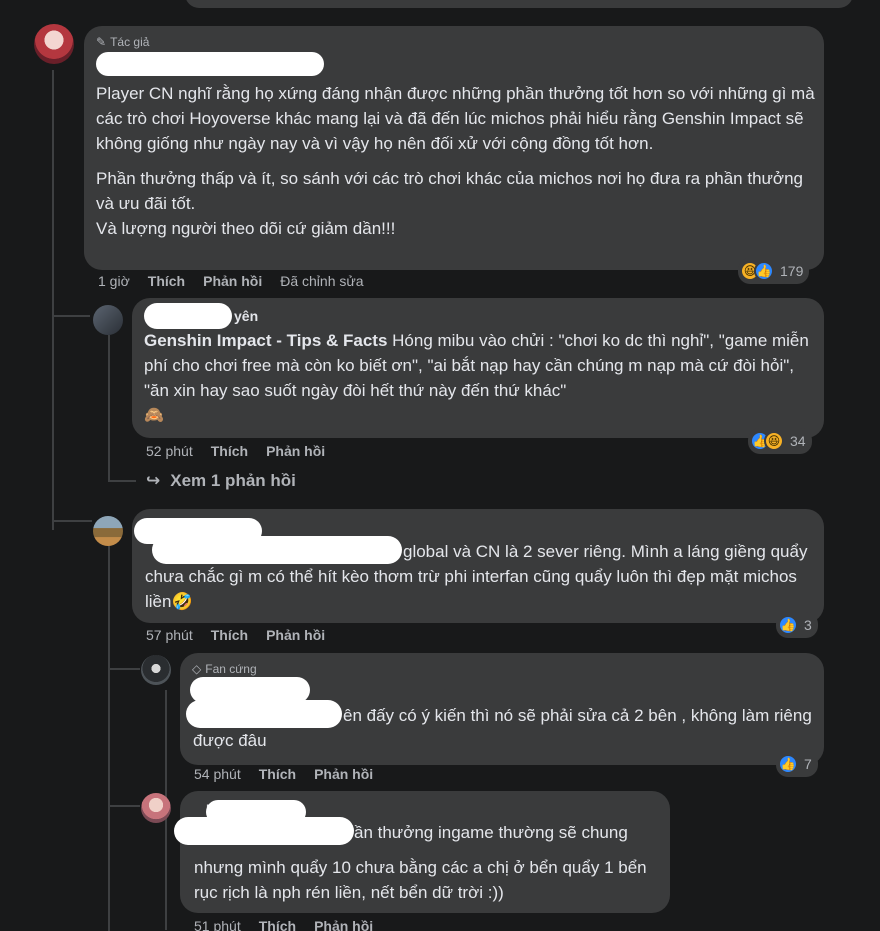 This screenshot has width=880, height=931. I want to click on reaction-summary: 👍 7, so click(797, 764).